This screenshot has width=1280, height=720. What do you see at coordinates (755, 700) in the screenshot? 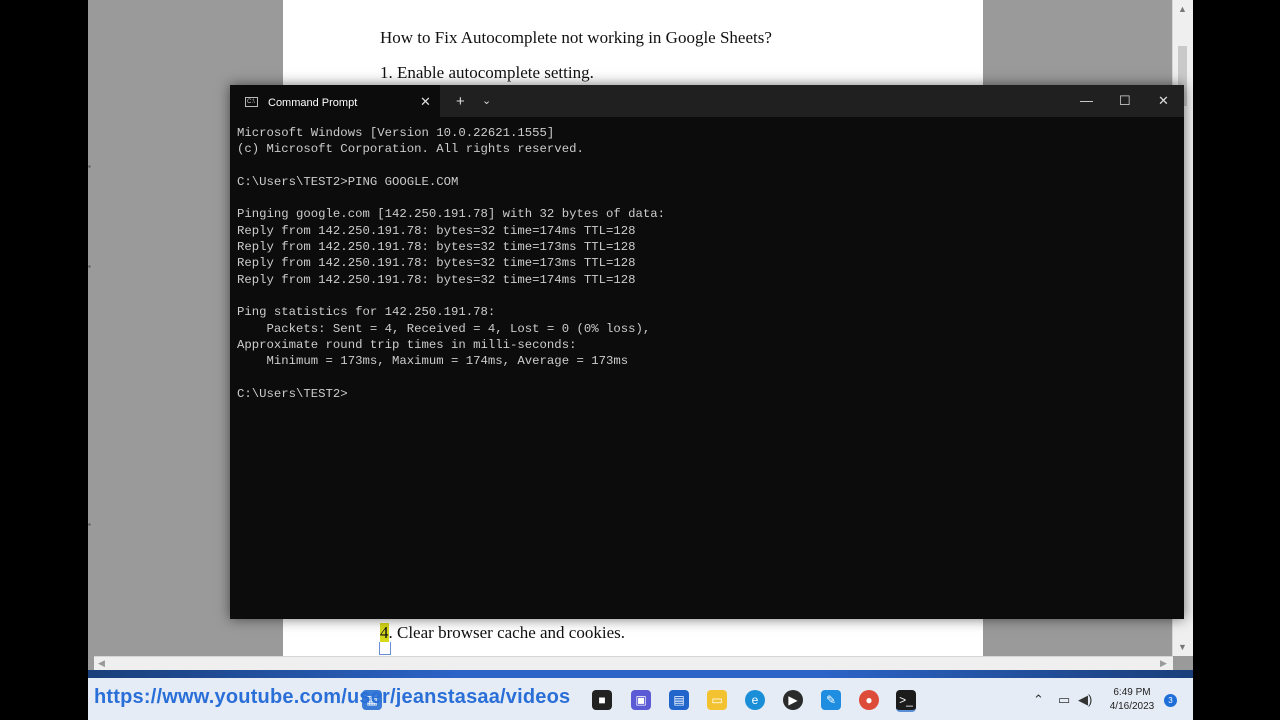
I see `edge-browser-icon: e` at bounding box center [755, 700].